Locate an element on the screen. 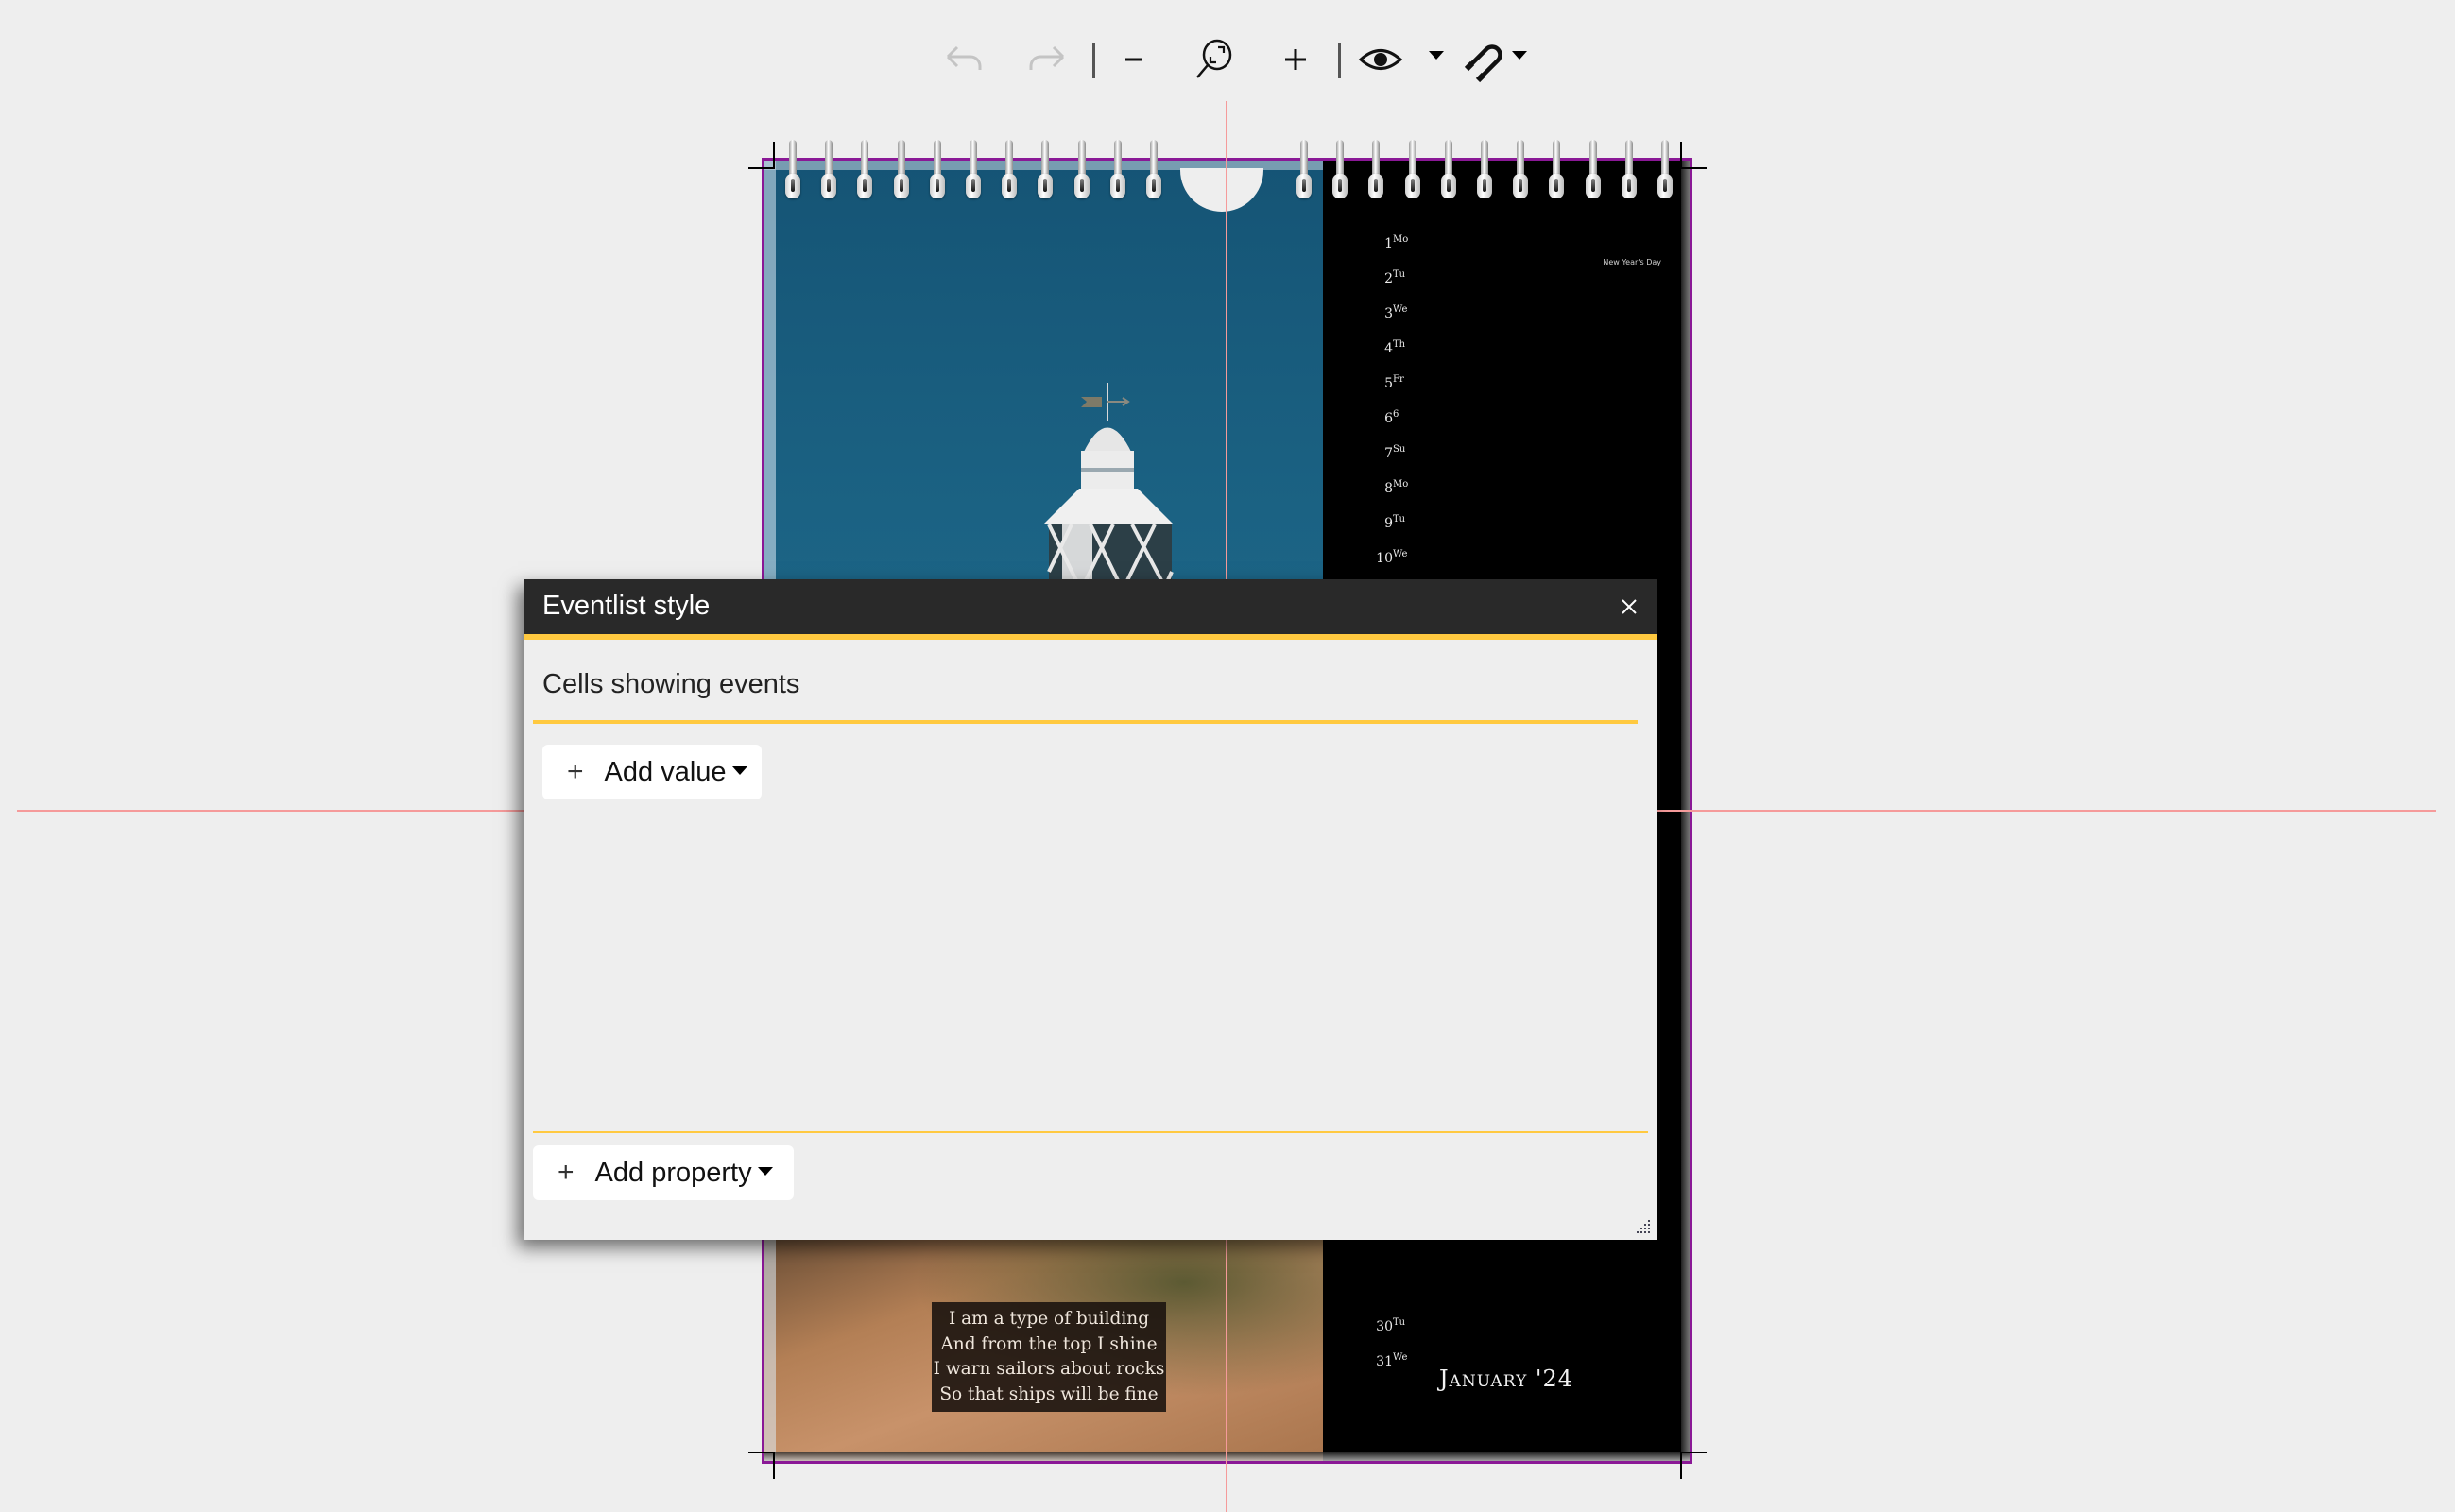  redo-arrow-icon is located at coordinates (1047, 57).